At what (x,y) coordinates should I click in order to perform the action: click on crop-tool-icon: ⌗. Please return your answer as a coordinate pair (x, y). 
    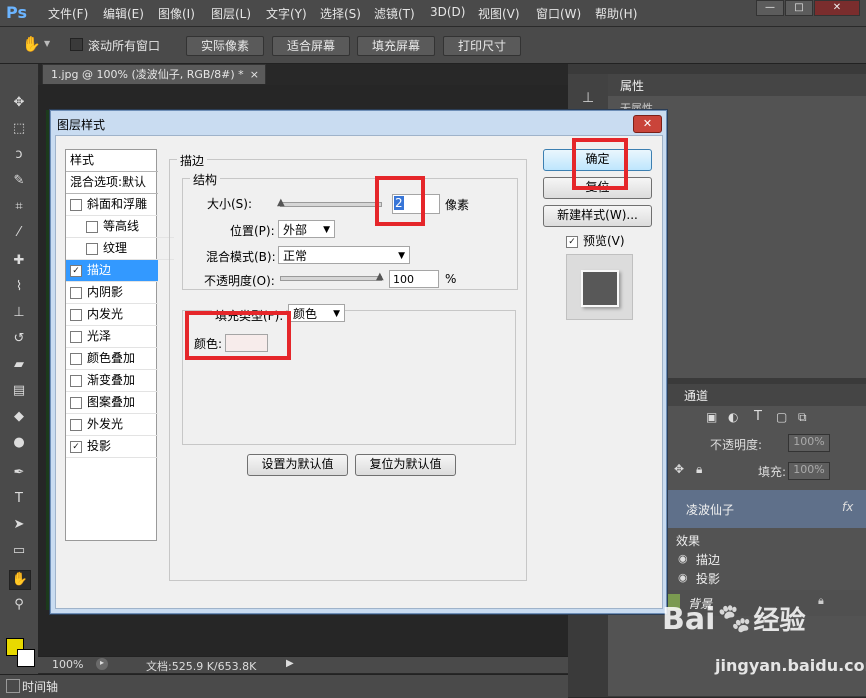
    Looking at the image, I should click on (19, 207).